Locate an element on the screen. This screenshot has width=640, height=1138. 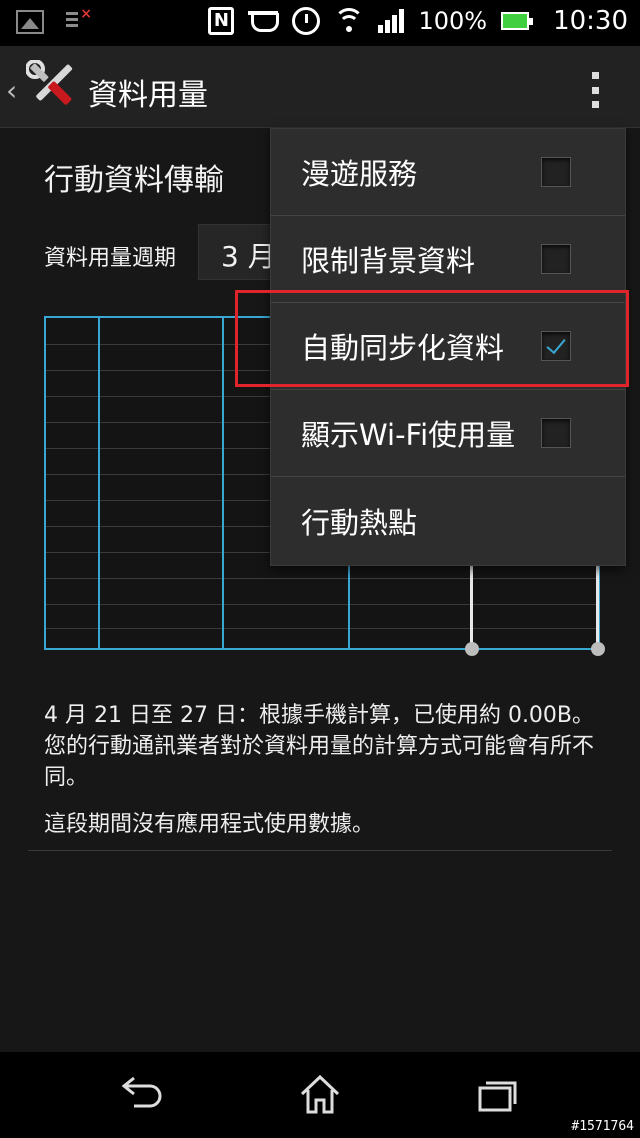
nfc-icon: N is located at coordinates (221, 21).